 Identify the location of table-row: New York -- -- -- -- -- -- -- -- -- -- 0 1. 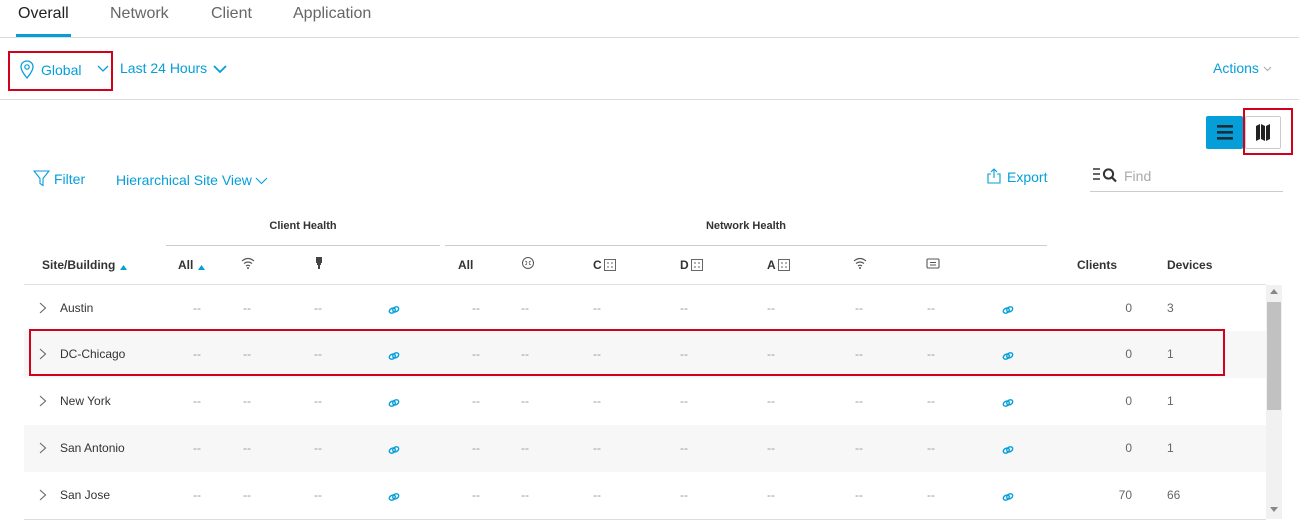
(645, 401).